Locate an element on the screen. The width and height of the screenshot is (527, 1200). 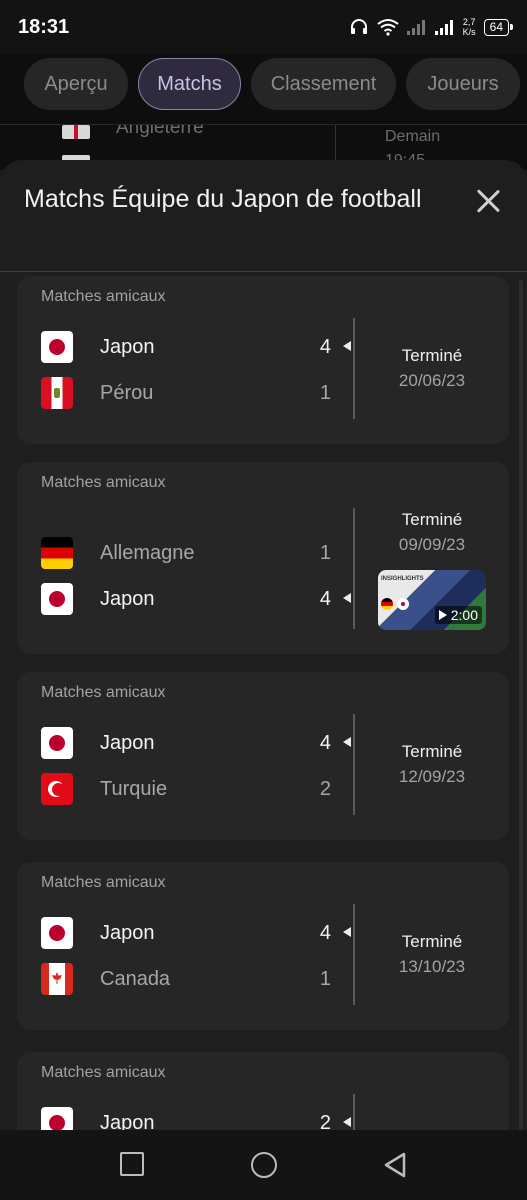
team-row-away: Japon 4 is located at coordinates (186, 599).